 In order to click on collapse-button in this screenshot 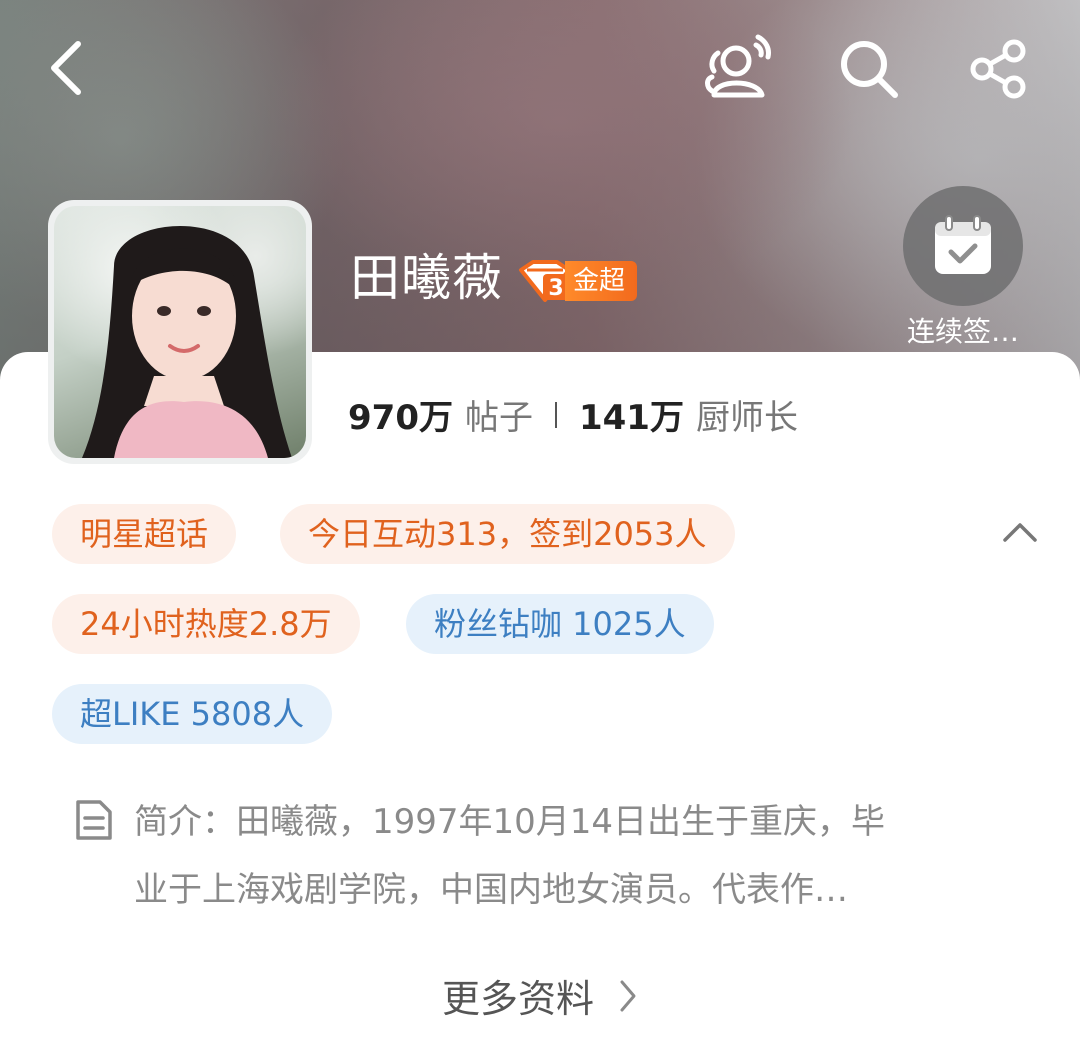, I will do `click(1020, 532)`.